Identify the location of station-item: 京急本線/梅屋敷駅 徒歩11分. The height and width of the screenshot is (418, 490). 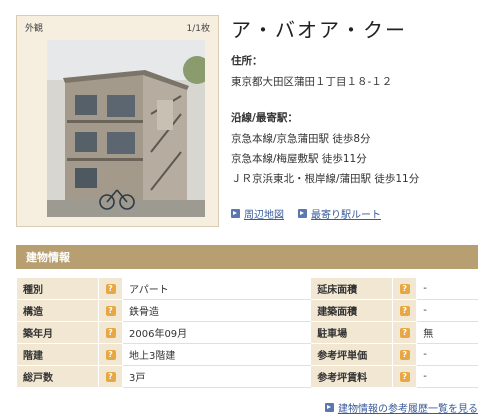
(299, 159).